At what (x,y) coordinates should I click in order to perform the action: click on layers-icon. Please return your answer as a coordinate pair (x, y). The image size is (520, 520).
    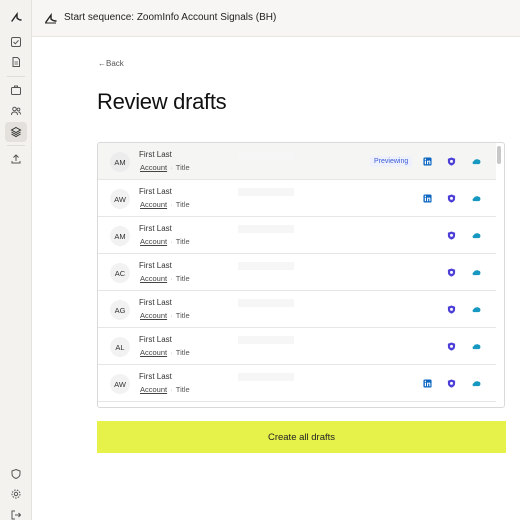
    Looking at the image, I should click on (16, 132).